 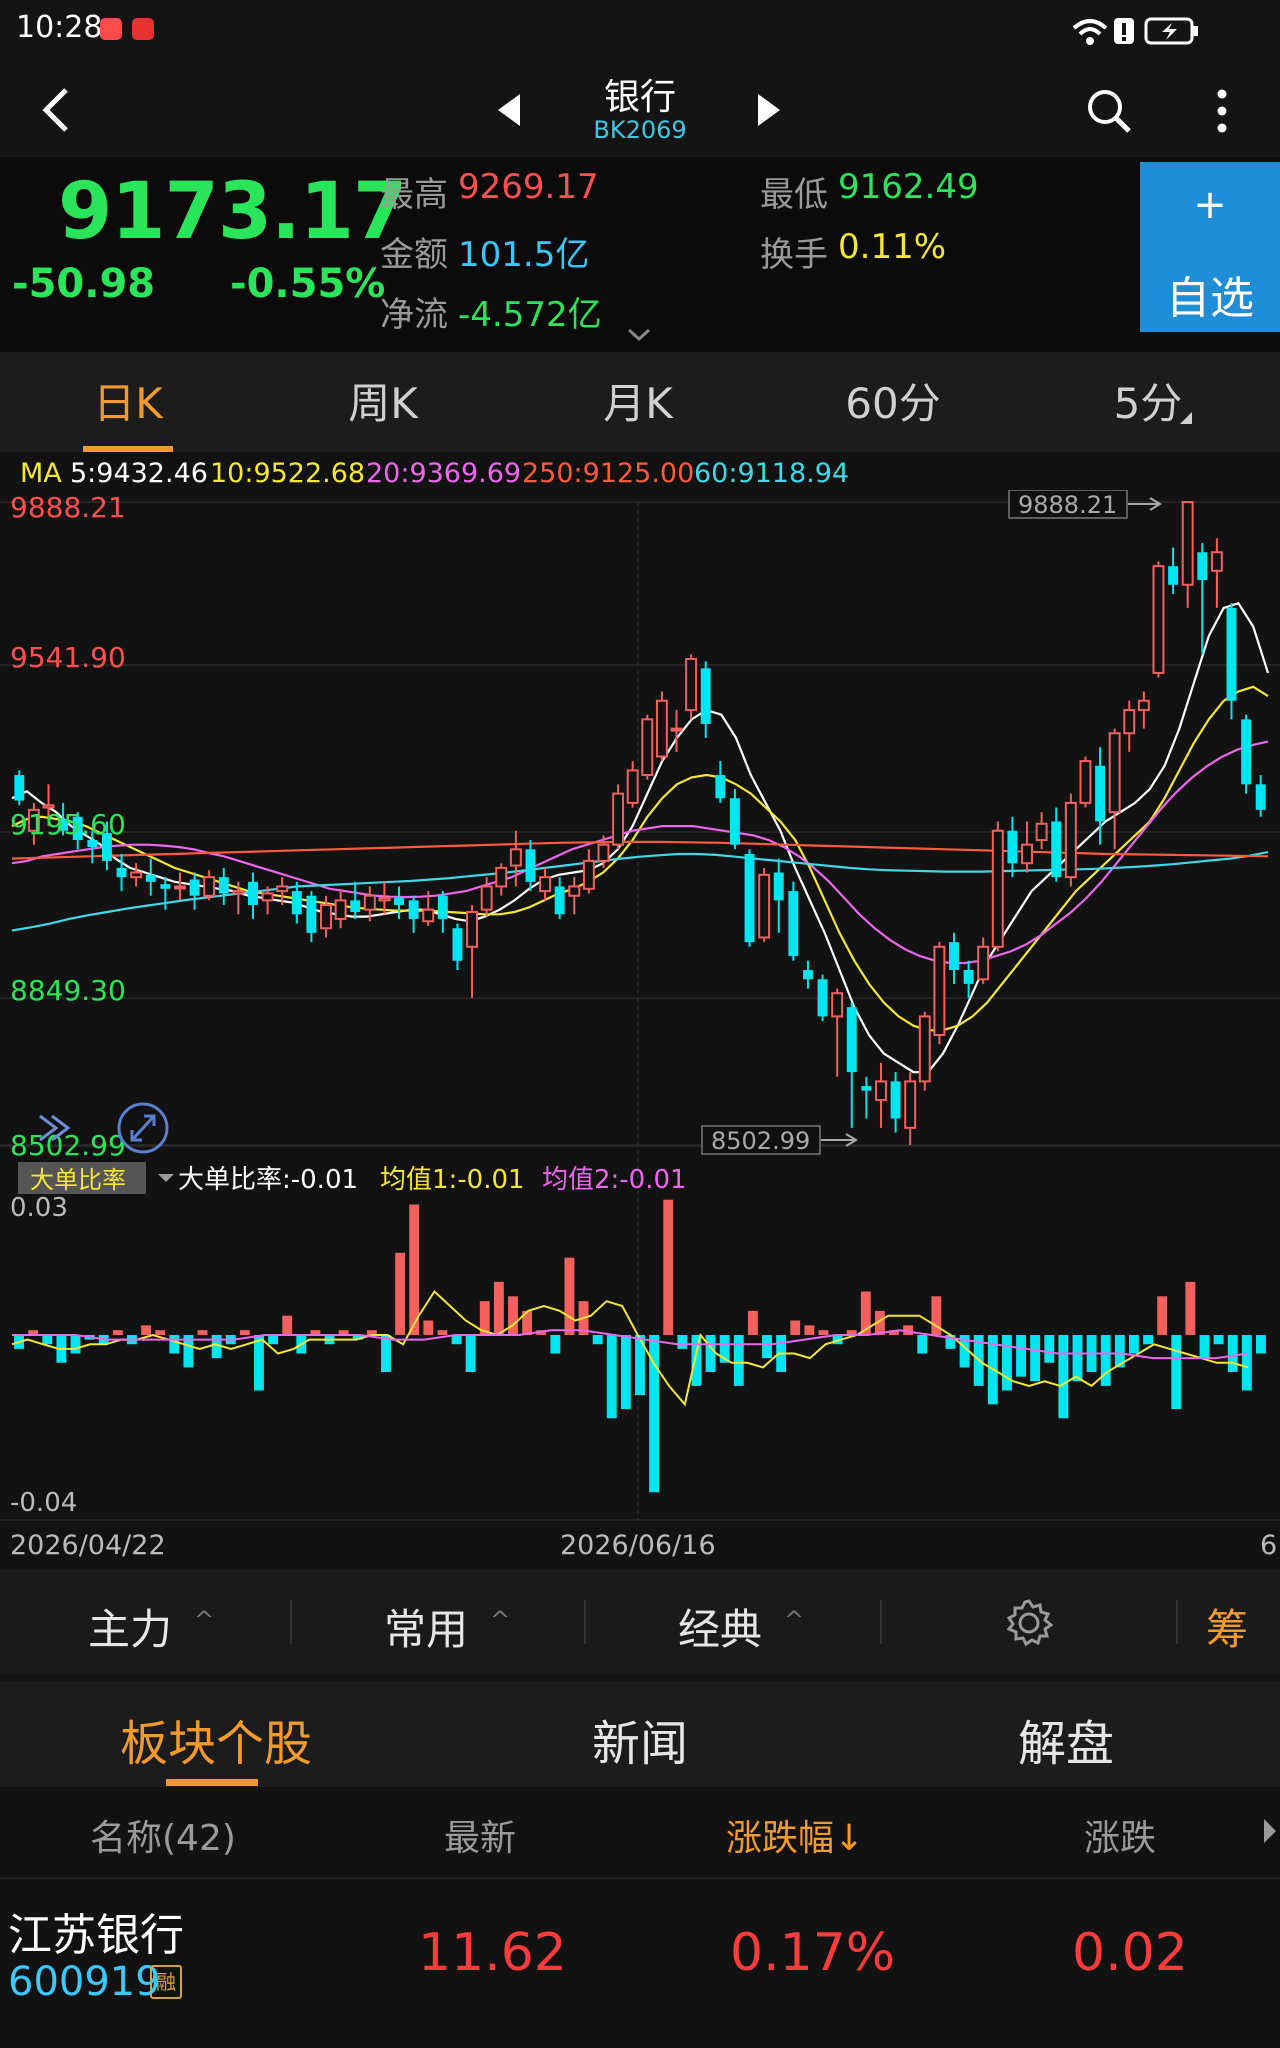 What do you see at coordinates (1148, 400) in the screenshot?
I see `tab-5min: 5分` at bounding box center [1148, 400].